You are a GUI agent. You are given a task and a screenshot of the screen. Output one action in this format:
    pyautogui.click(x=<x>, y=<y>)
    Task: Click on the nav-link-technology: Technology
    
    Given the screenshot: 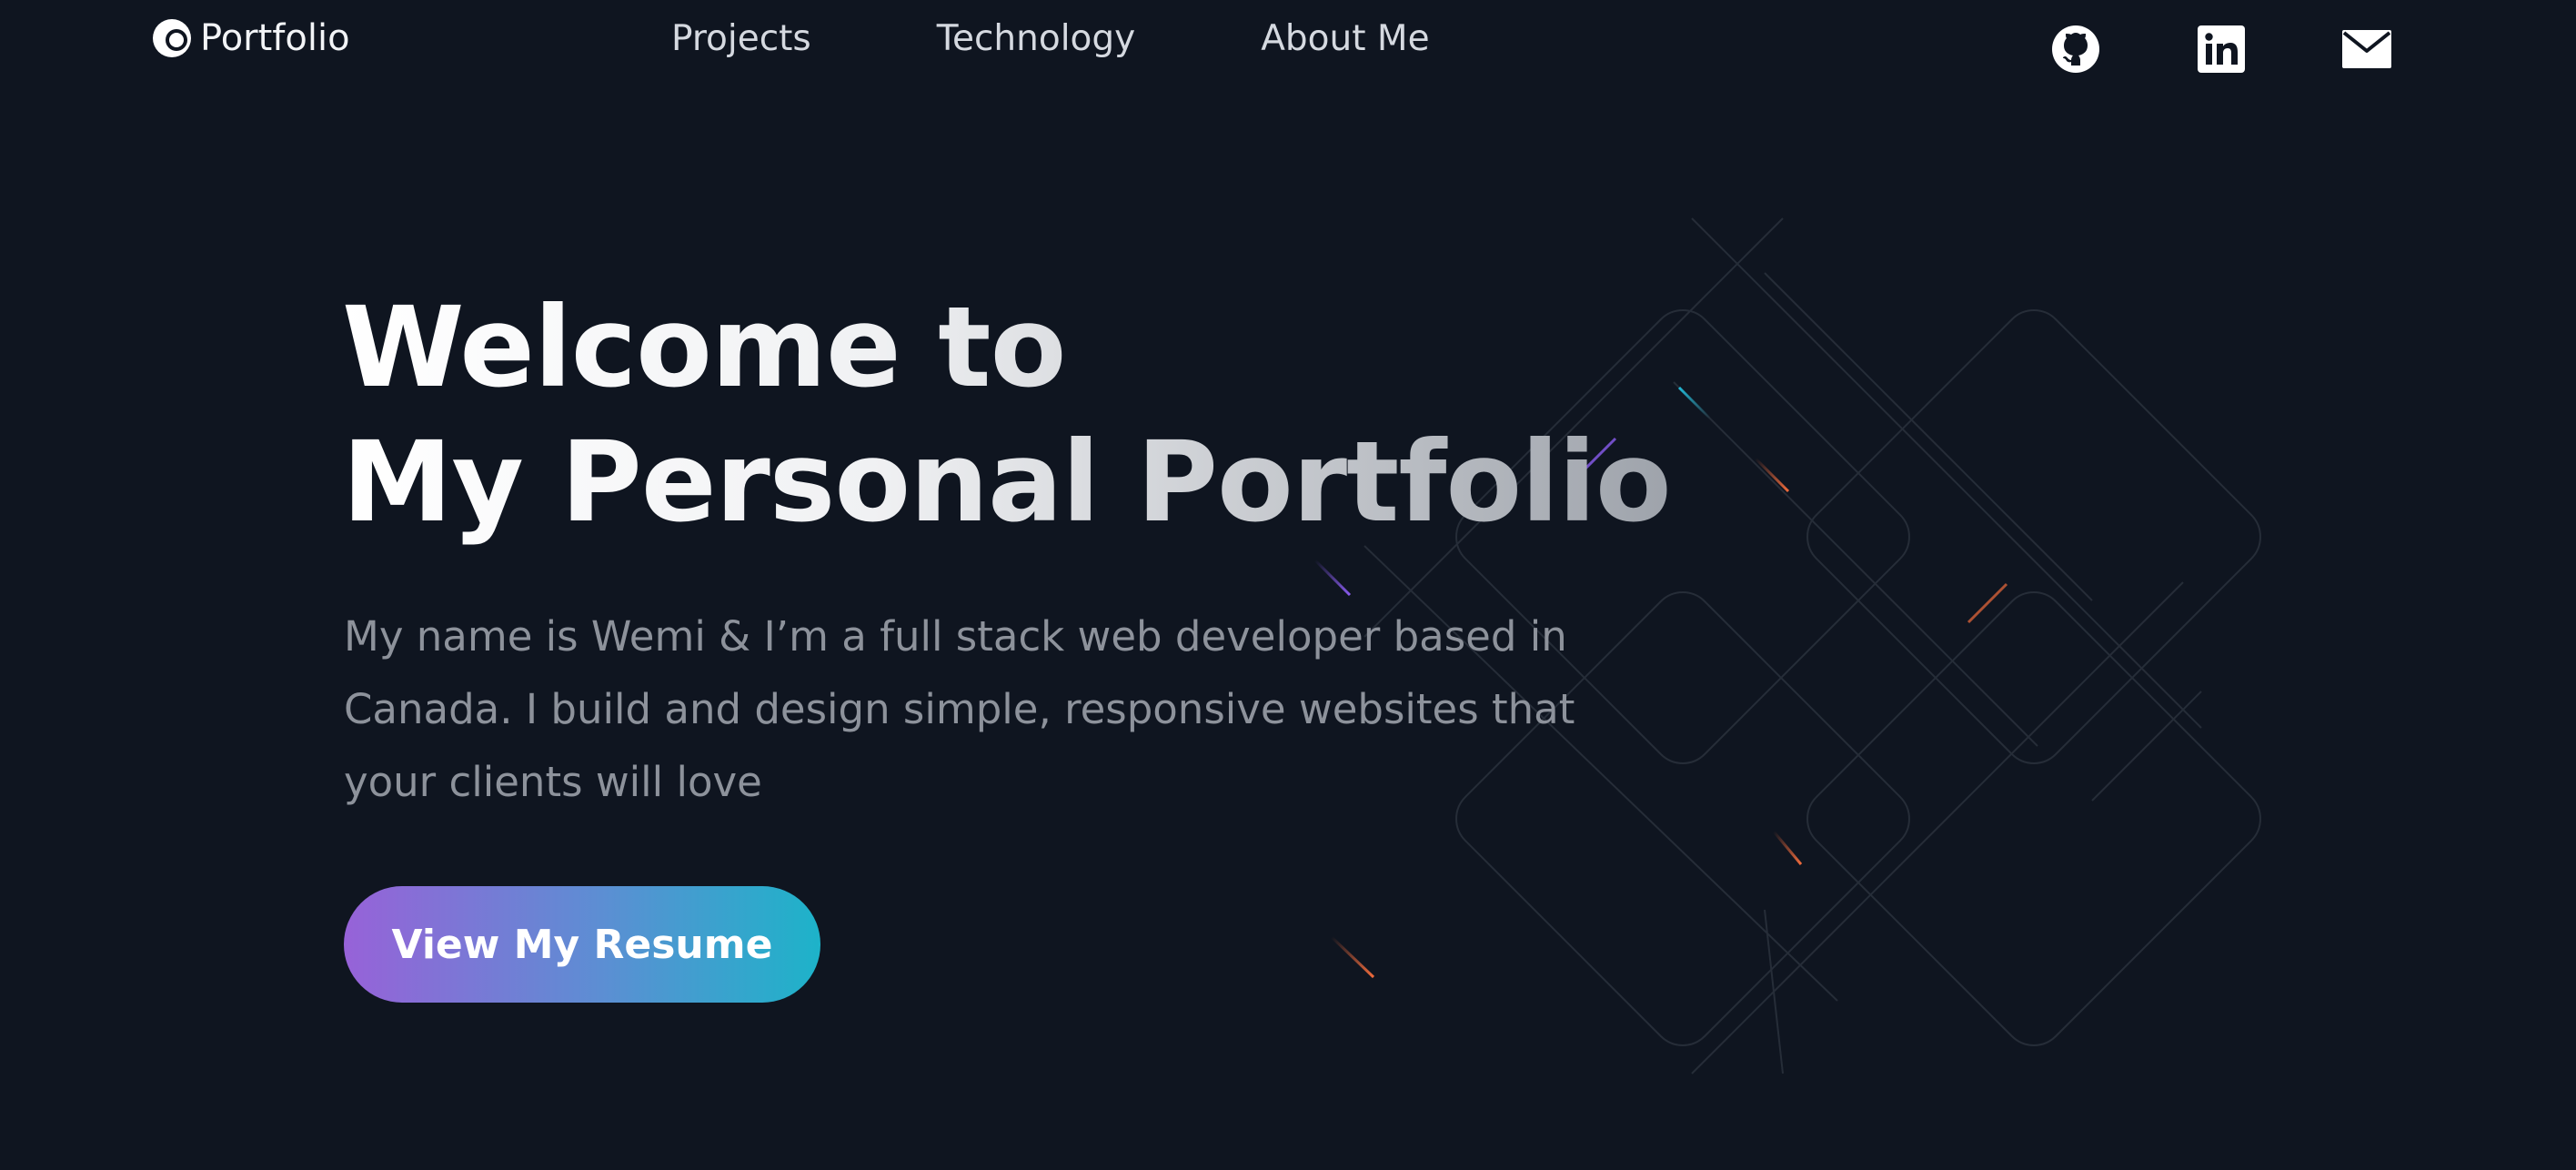 What is the action you would take?
    pyautogui.click(x=1036, y=39)
    